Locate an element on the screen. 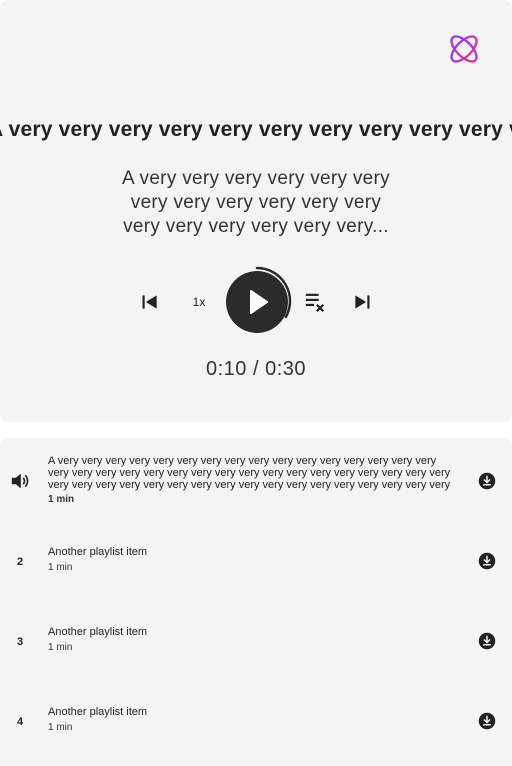  play-button is located at coordinates (257, 302).